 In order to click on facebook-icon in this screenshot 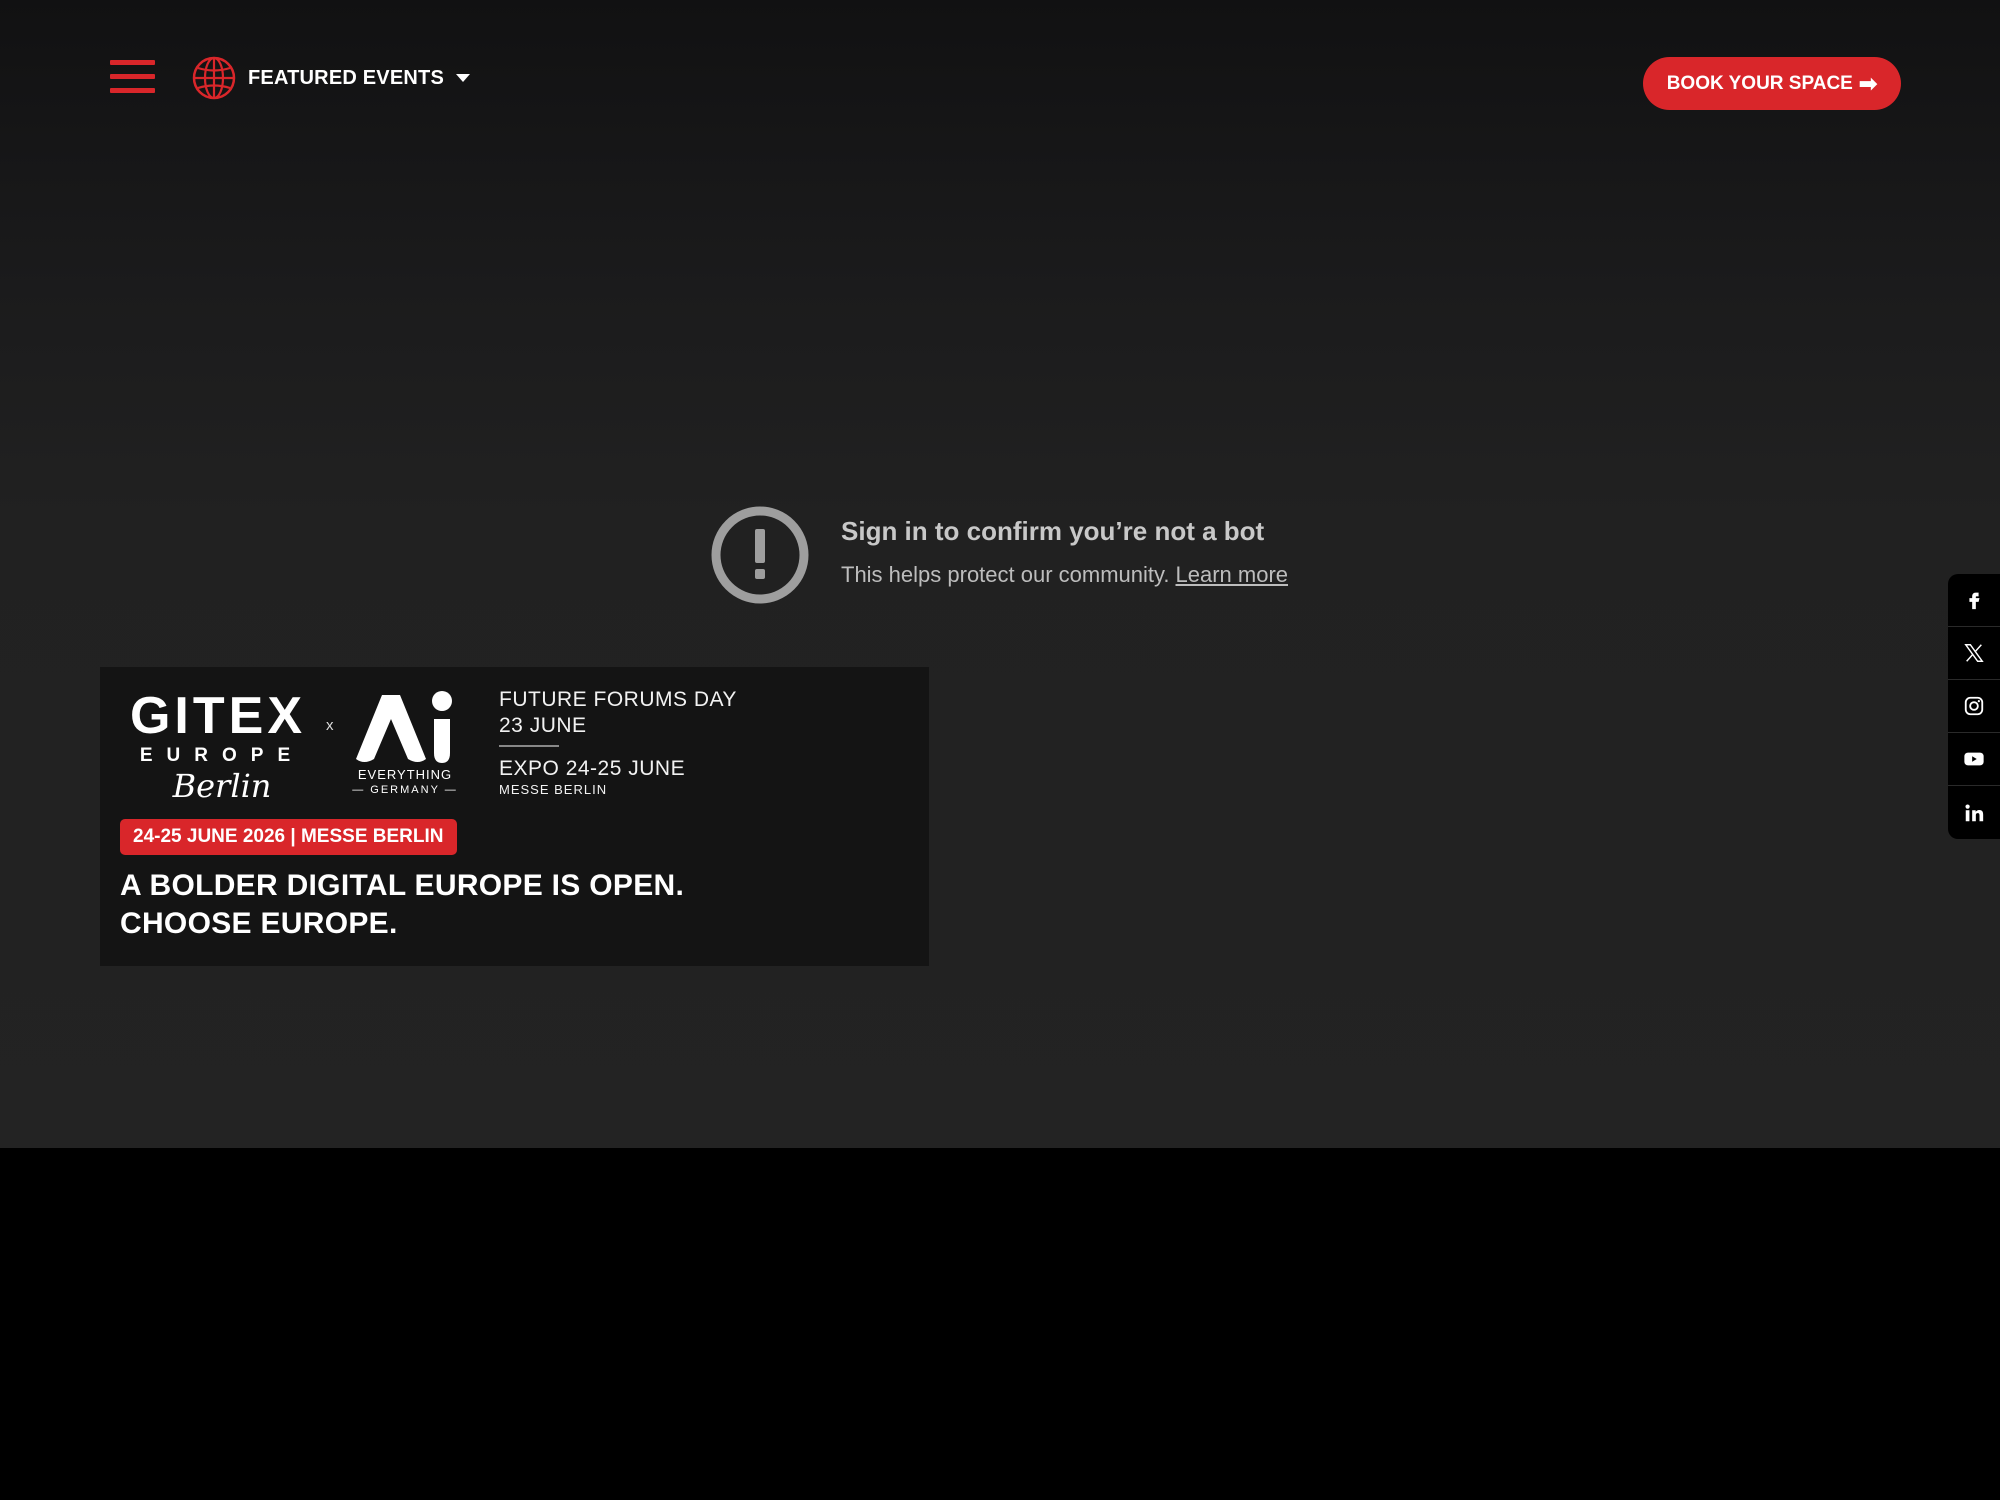, I will do `click(1974, 601)`.